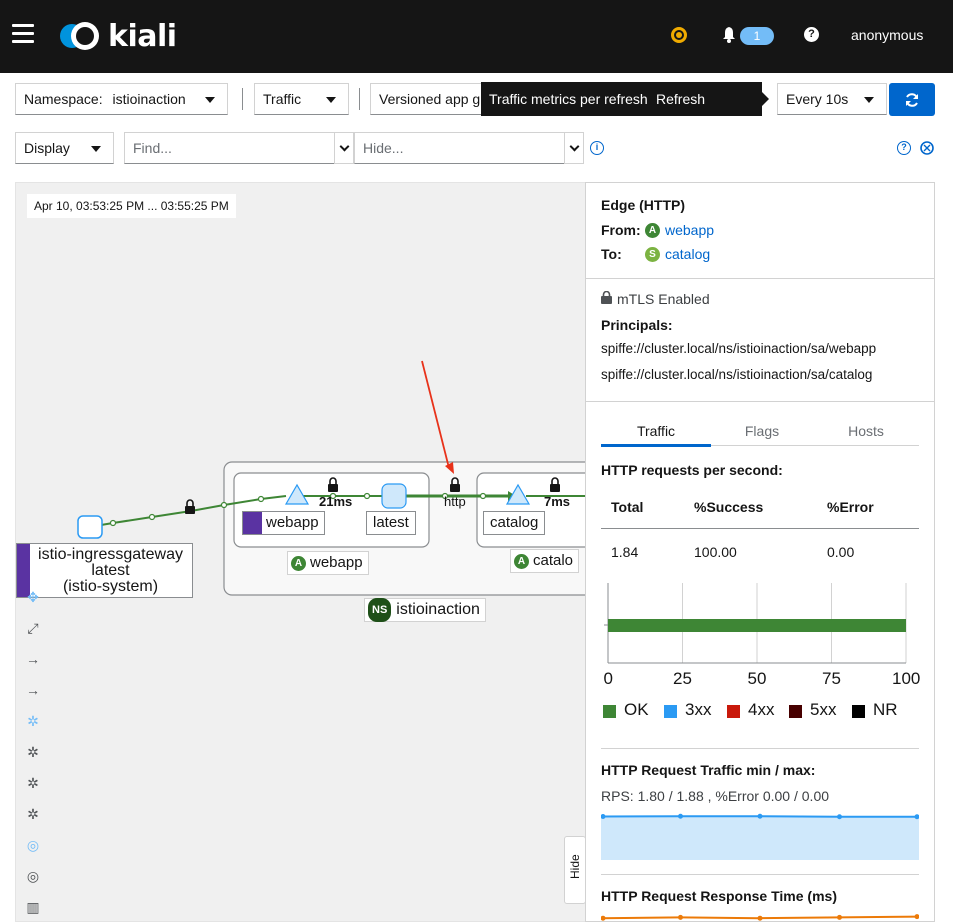 The image size is (953, 922). What do you see at coordinates (149, 99) in the screenshot?
I see `namespace-value: istioinaction` at bounding box center [149, 99].